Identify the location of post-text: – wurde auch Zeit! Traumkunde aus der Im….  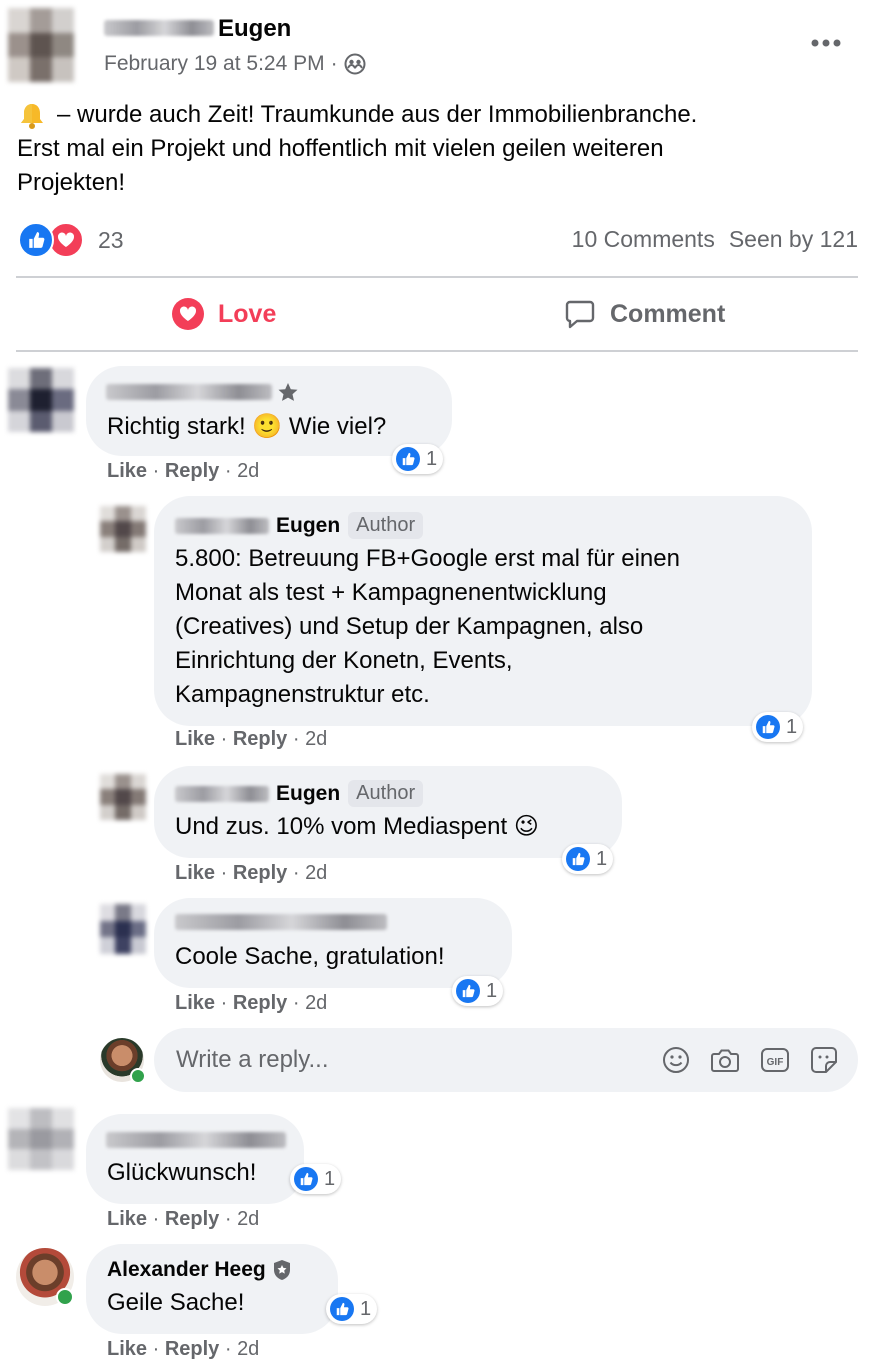
(442, 149).